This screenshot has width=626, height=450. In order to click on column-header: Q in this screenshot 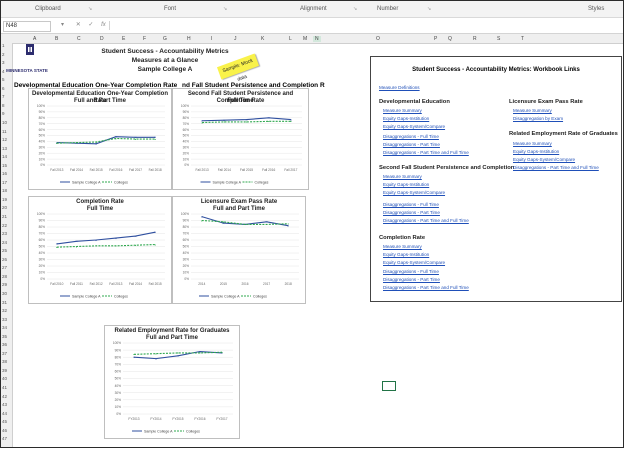, I will do `click(450, 39)`.